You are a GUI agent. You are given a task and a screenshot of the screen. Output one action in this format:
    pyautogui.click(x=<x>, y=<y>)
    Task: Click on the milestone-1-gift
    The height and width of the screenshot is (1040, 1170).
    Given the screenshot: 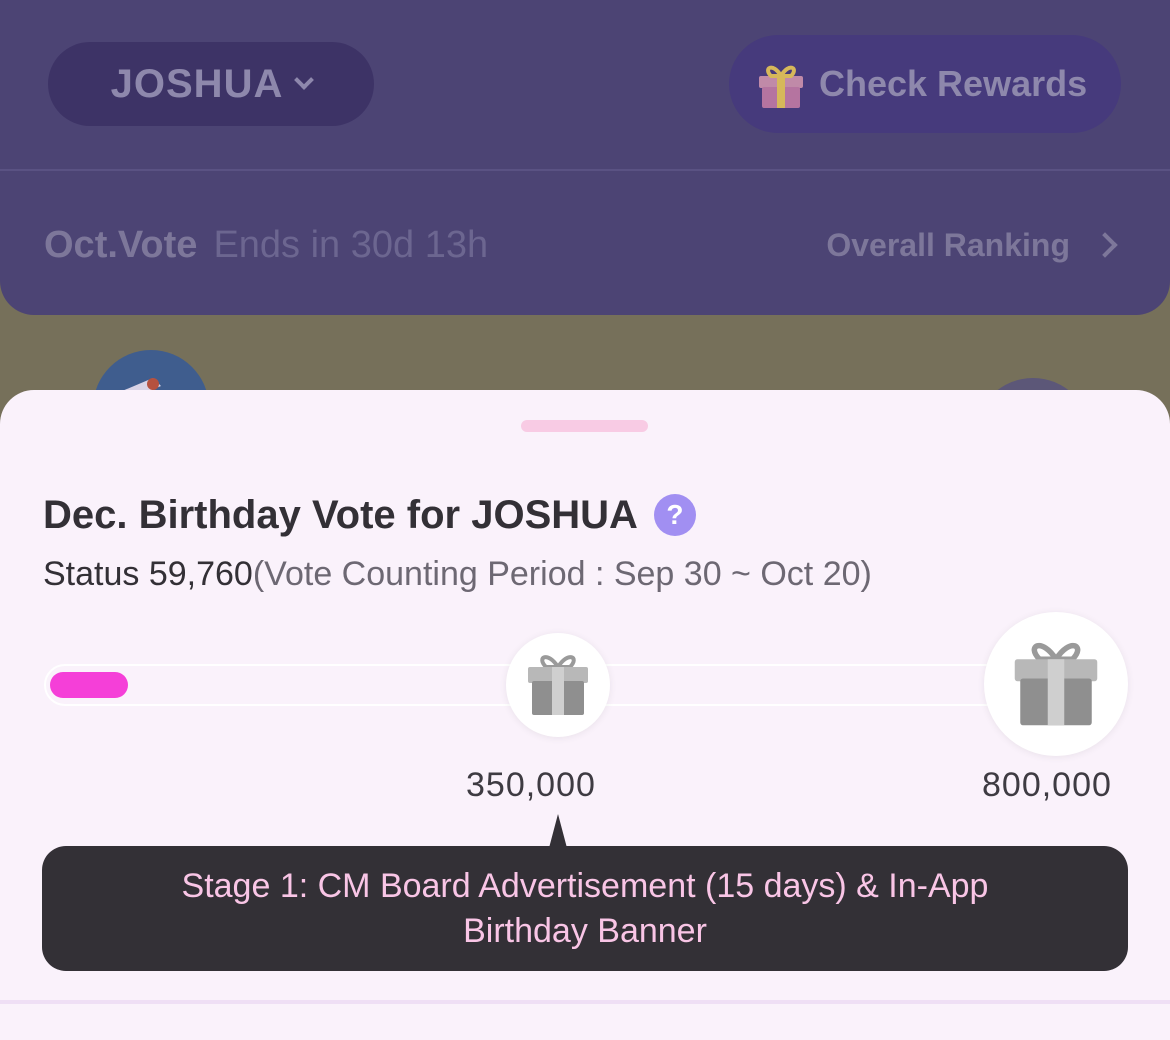 What is the action you would take?
    pyautogui.click(x=558, y=685)
    